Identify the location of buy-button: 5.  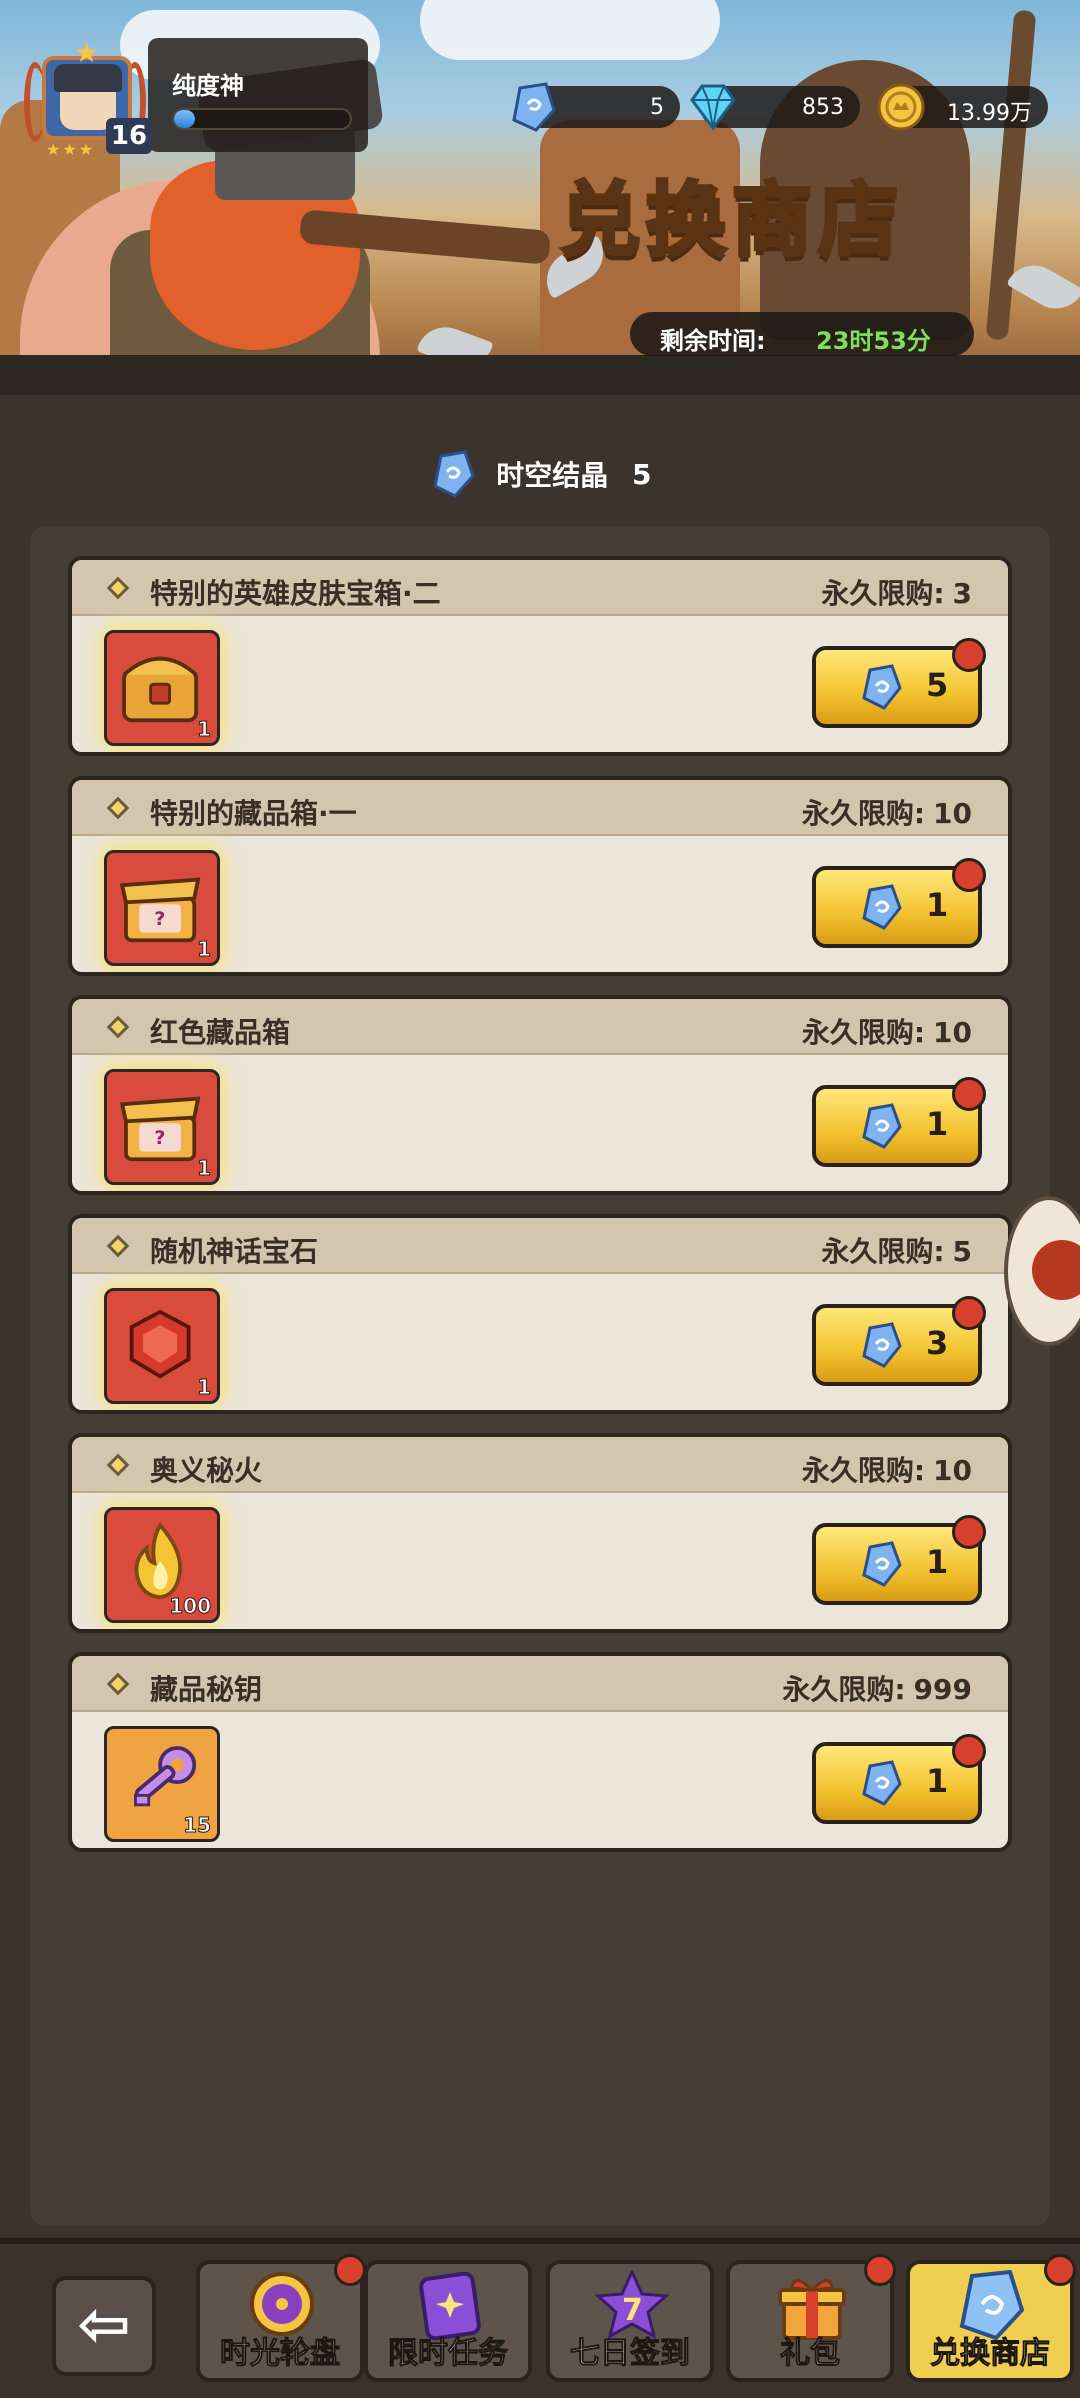
(899, 683).